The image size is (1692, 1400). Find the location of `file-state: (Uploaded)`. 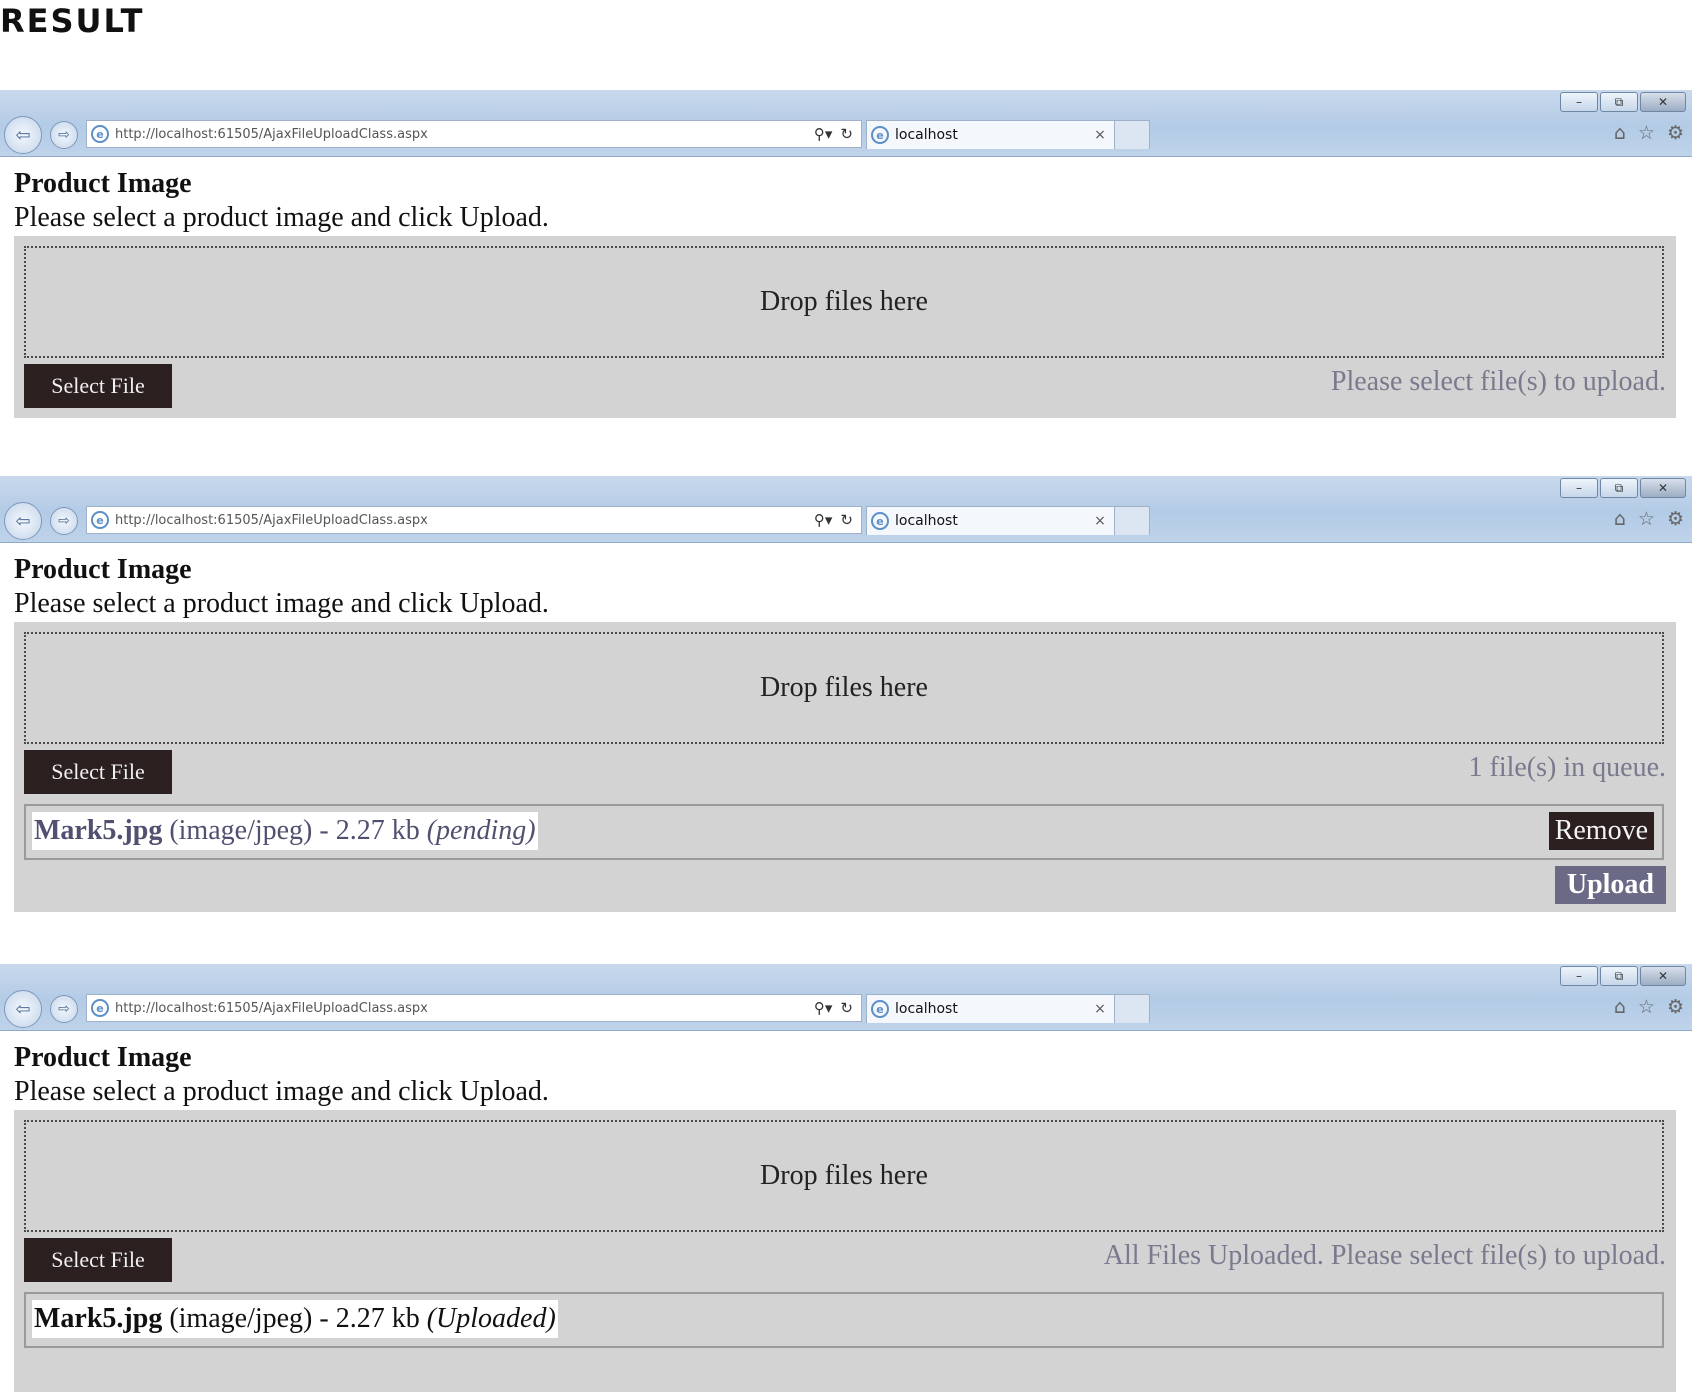

file-state: (Uploaded) is located at coordinates (491, 1318).